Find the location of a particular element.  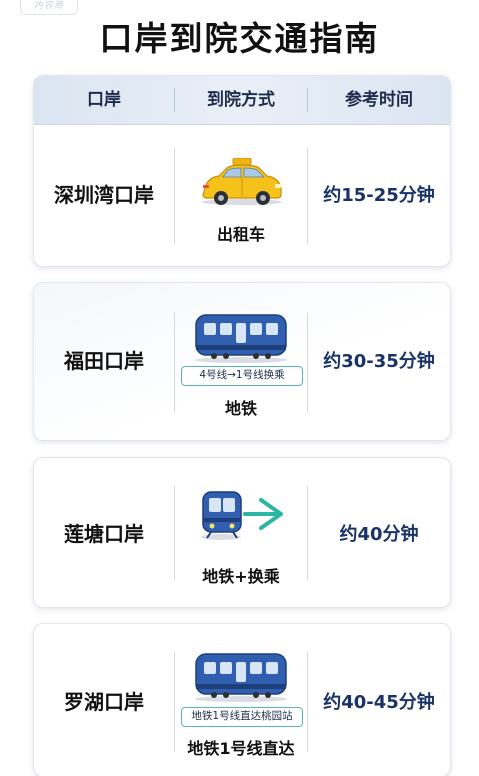

travel-time: 约40分钟 is located at coordinates (379, 534).